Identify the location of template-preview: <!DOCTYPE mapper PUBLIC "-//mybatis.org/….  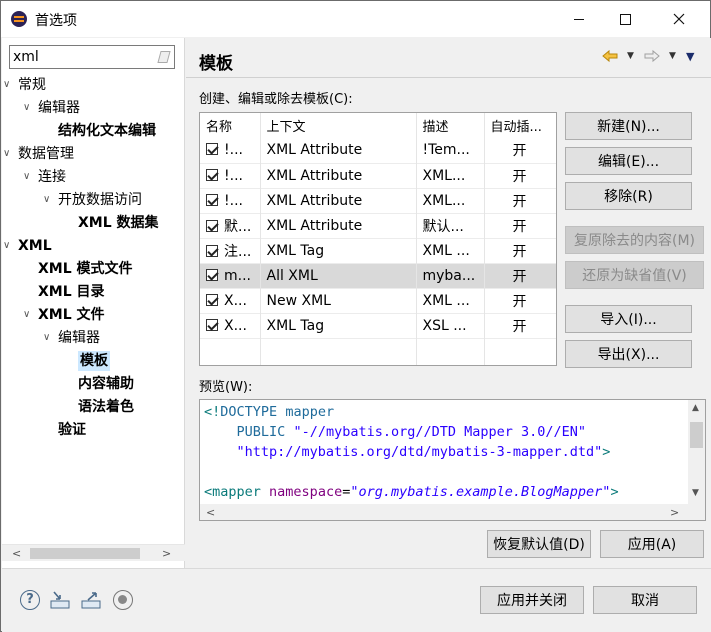
(452, 460).